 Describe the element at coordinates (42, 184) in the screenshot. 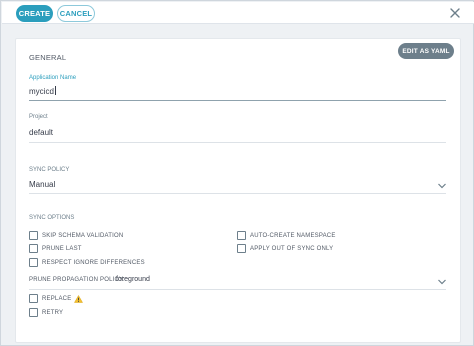

I see `sync-policy-select: Manual` at that location.